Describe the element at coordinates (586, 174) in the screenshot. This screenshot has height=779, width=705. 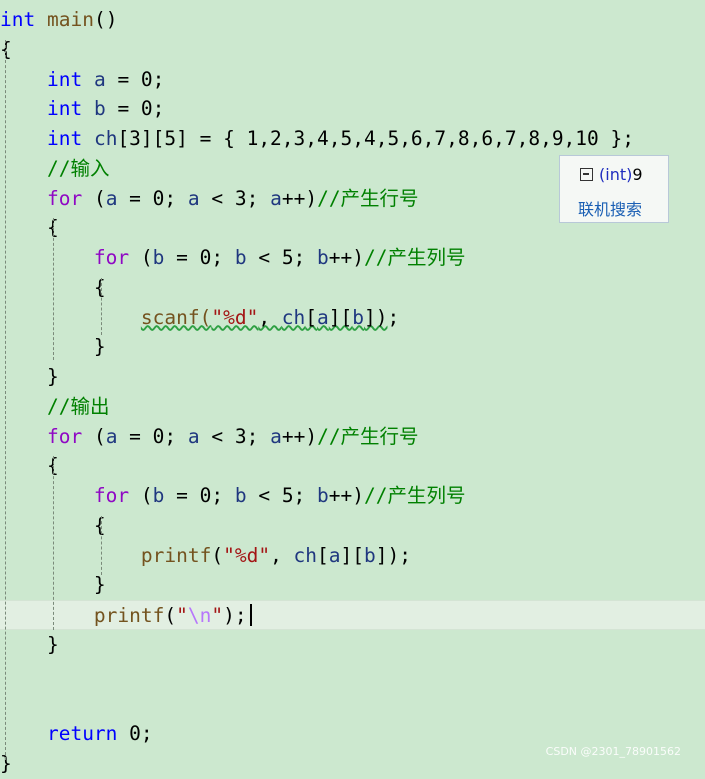
I see `local-variable-icon` at that location.